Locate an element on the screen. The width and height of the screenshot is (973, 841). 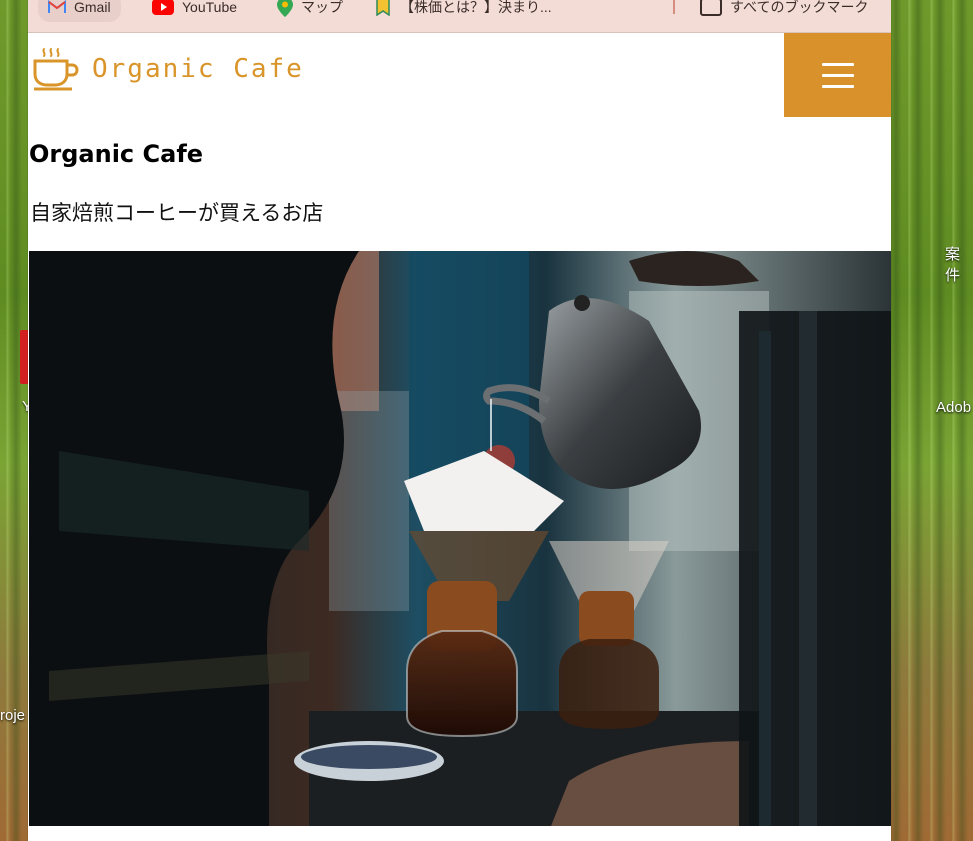
desktop-label: Adob is located at coordinates (953, 407).